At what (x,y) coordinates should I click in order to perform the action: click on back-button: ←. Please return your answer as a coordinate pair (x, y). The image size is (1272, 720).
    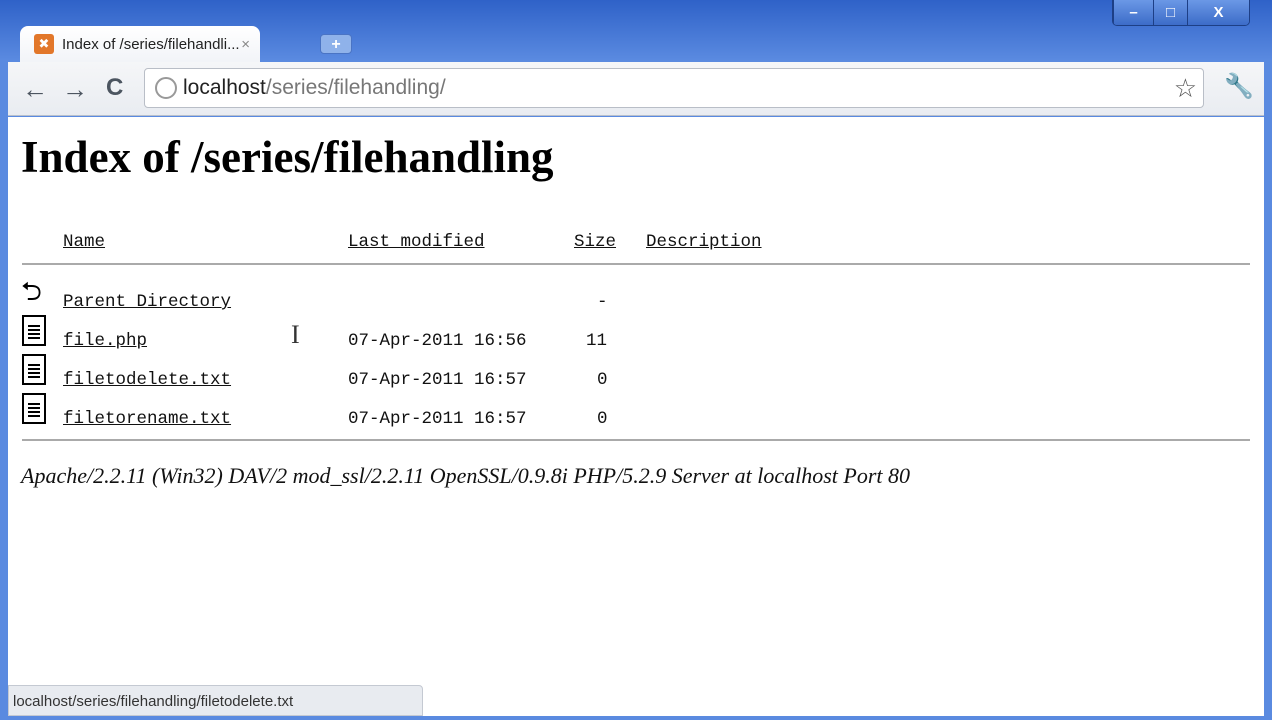
    Looking at the image, I should click on (35, 89).